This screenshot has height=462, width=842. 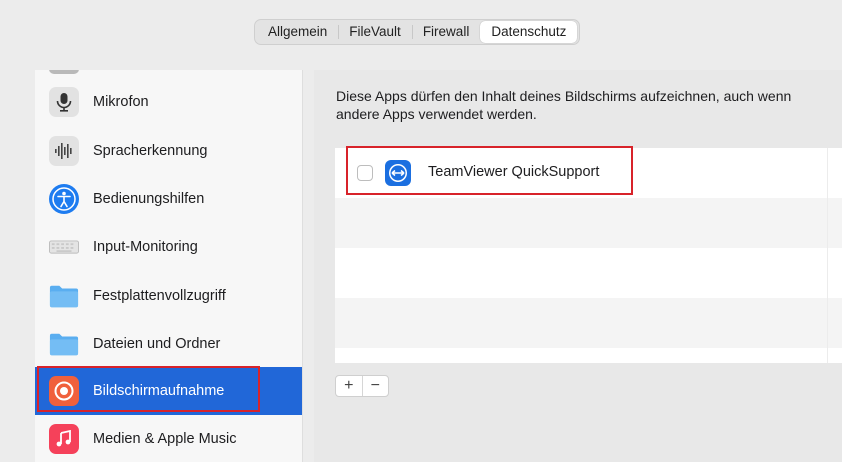 I want to click on sidebar-item-label: Bildschirmaufnahme, so click(x=159, y=391).